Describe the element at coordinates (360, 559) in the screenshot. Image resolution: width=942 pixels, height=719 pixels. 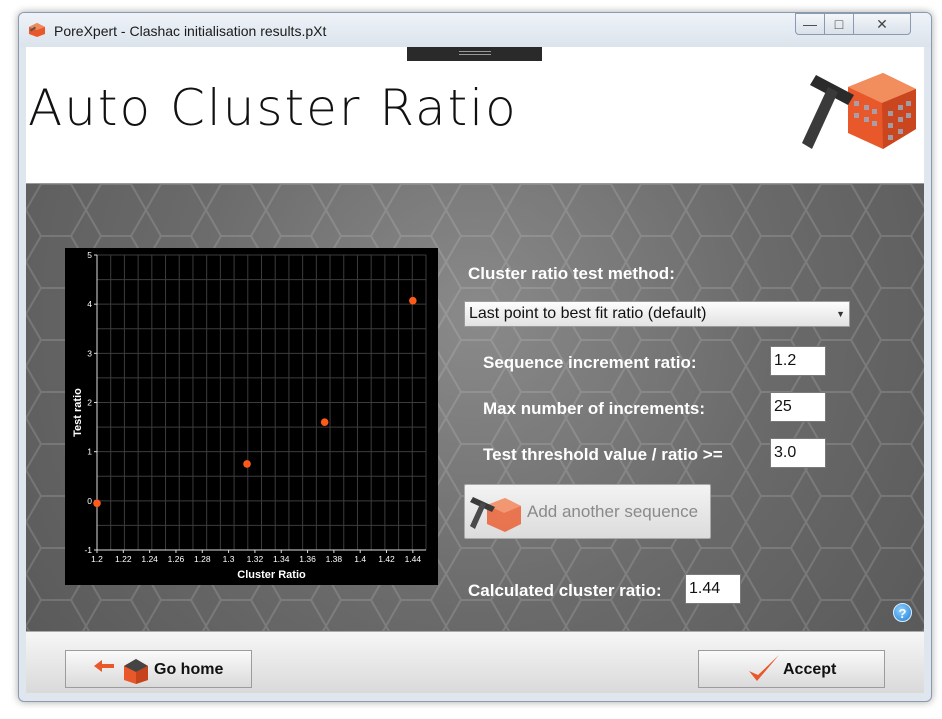
I see `x-tick-label: 1.4` at that location.